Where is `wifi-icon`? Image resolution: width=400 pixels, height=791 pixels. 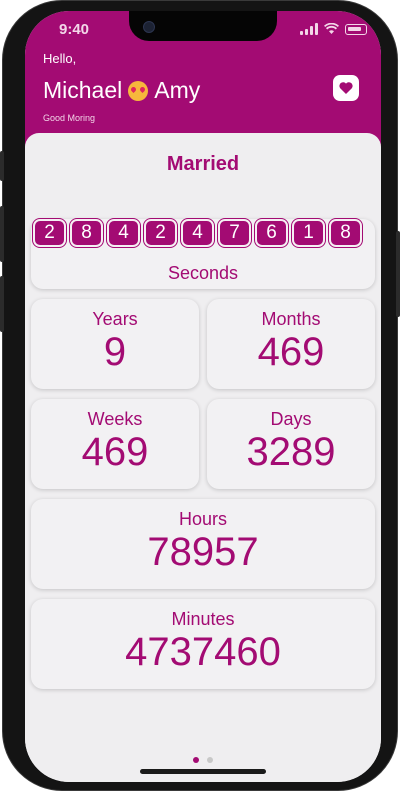 wifi-icon is located at coordinates (331, 28).